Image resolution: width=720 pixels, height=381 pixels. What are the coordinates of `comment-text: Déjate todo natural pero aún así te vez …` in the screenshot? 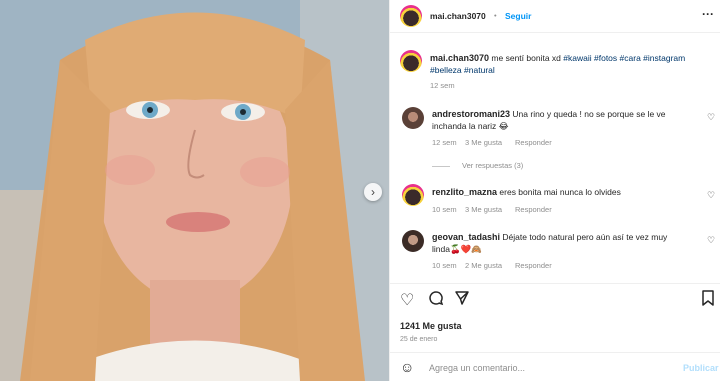 It's located at (585, 237).